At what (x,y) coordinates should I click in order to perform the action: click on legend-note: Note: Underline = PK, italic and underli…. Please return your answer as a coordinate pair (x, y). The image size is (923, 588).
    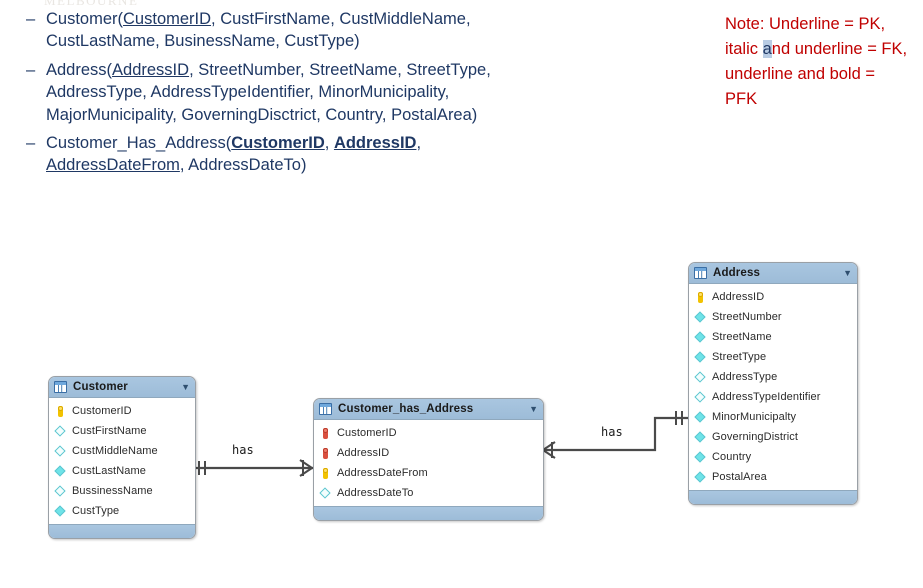
    Looking at the image, I should click on (817, 62).